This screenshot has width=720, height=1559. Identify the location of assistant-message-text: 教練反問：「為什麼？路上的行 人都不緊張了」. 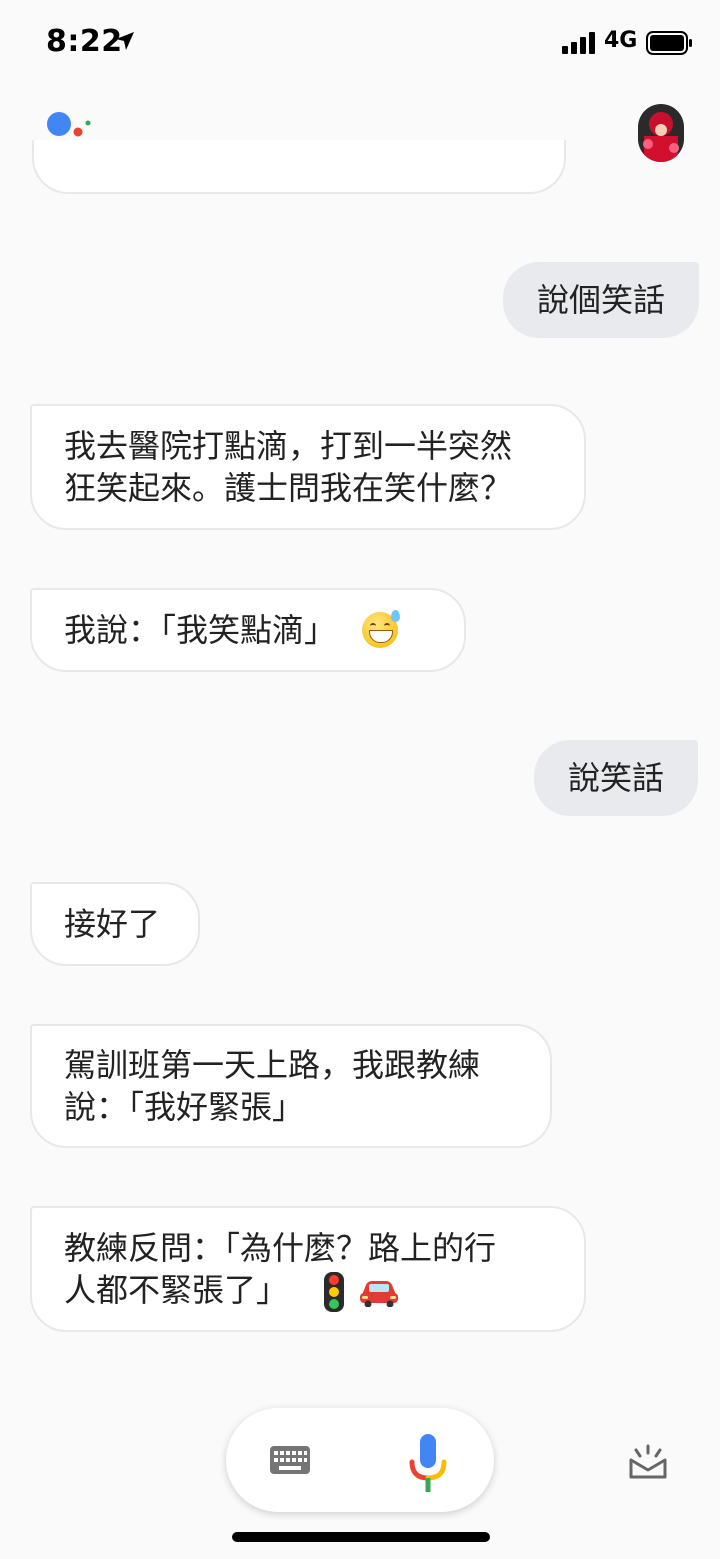
(280, 1269).